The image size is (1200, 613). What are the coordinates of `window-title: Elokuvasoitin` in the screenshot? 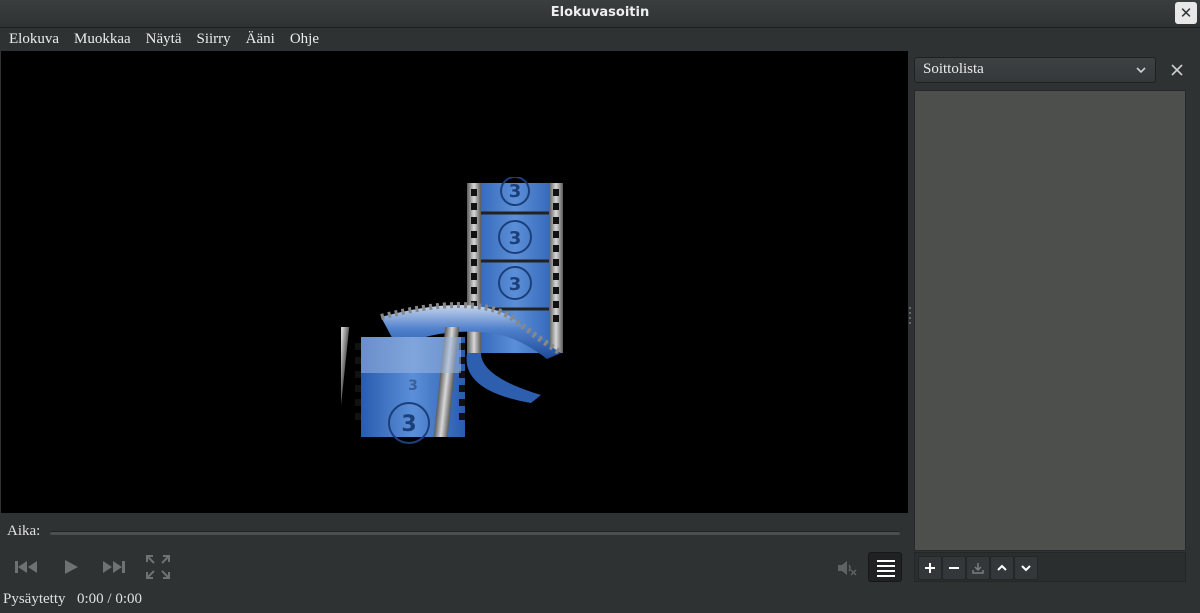 It's located at (600, 12).